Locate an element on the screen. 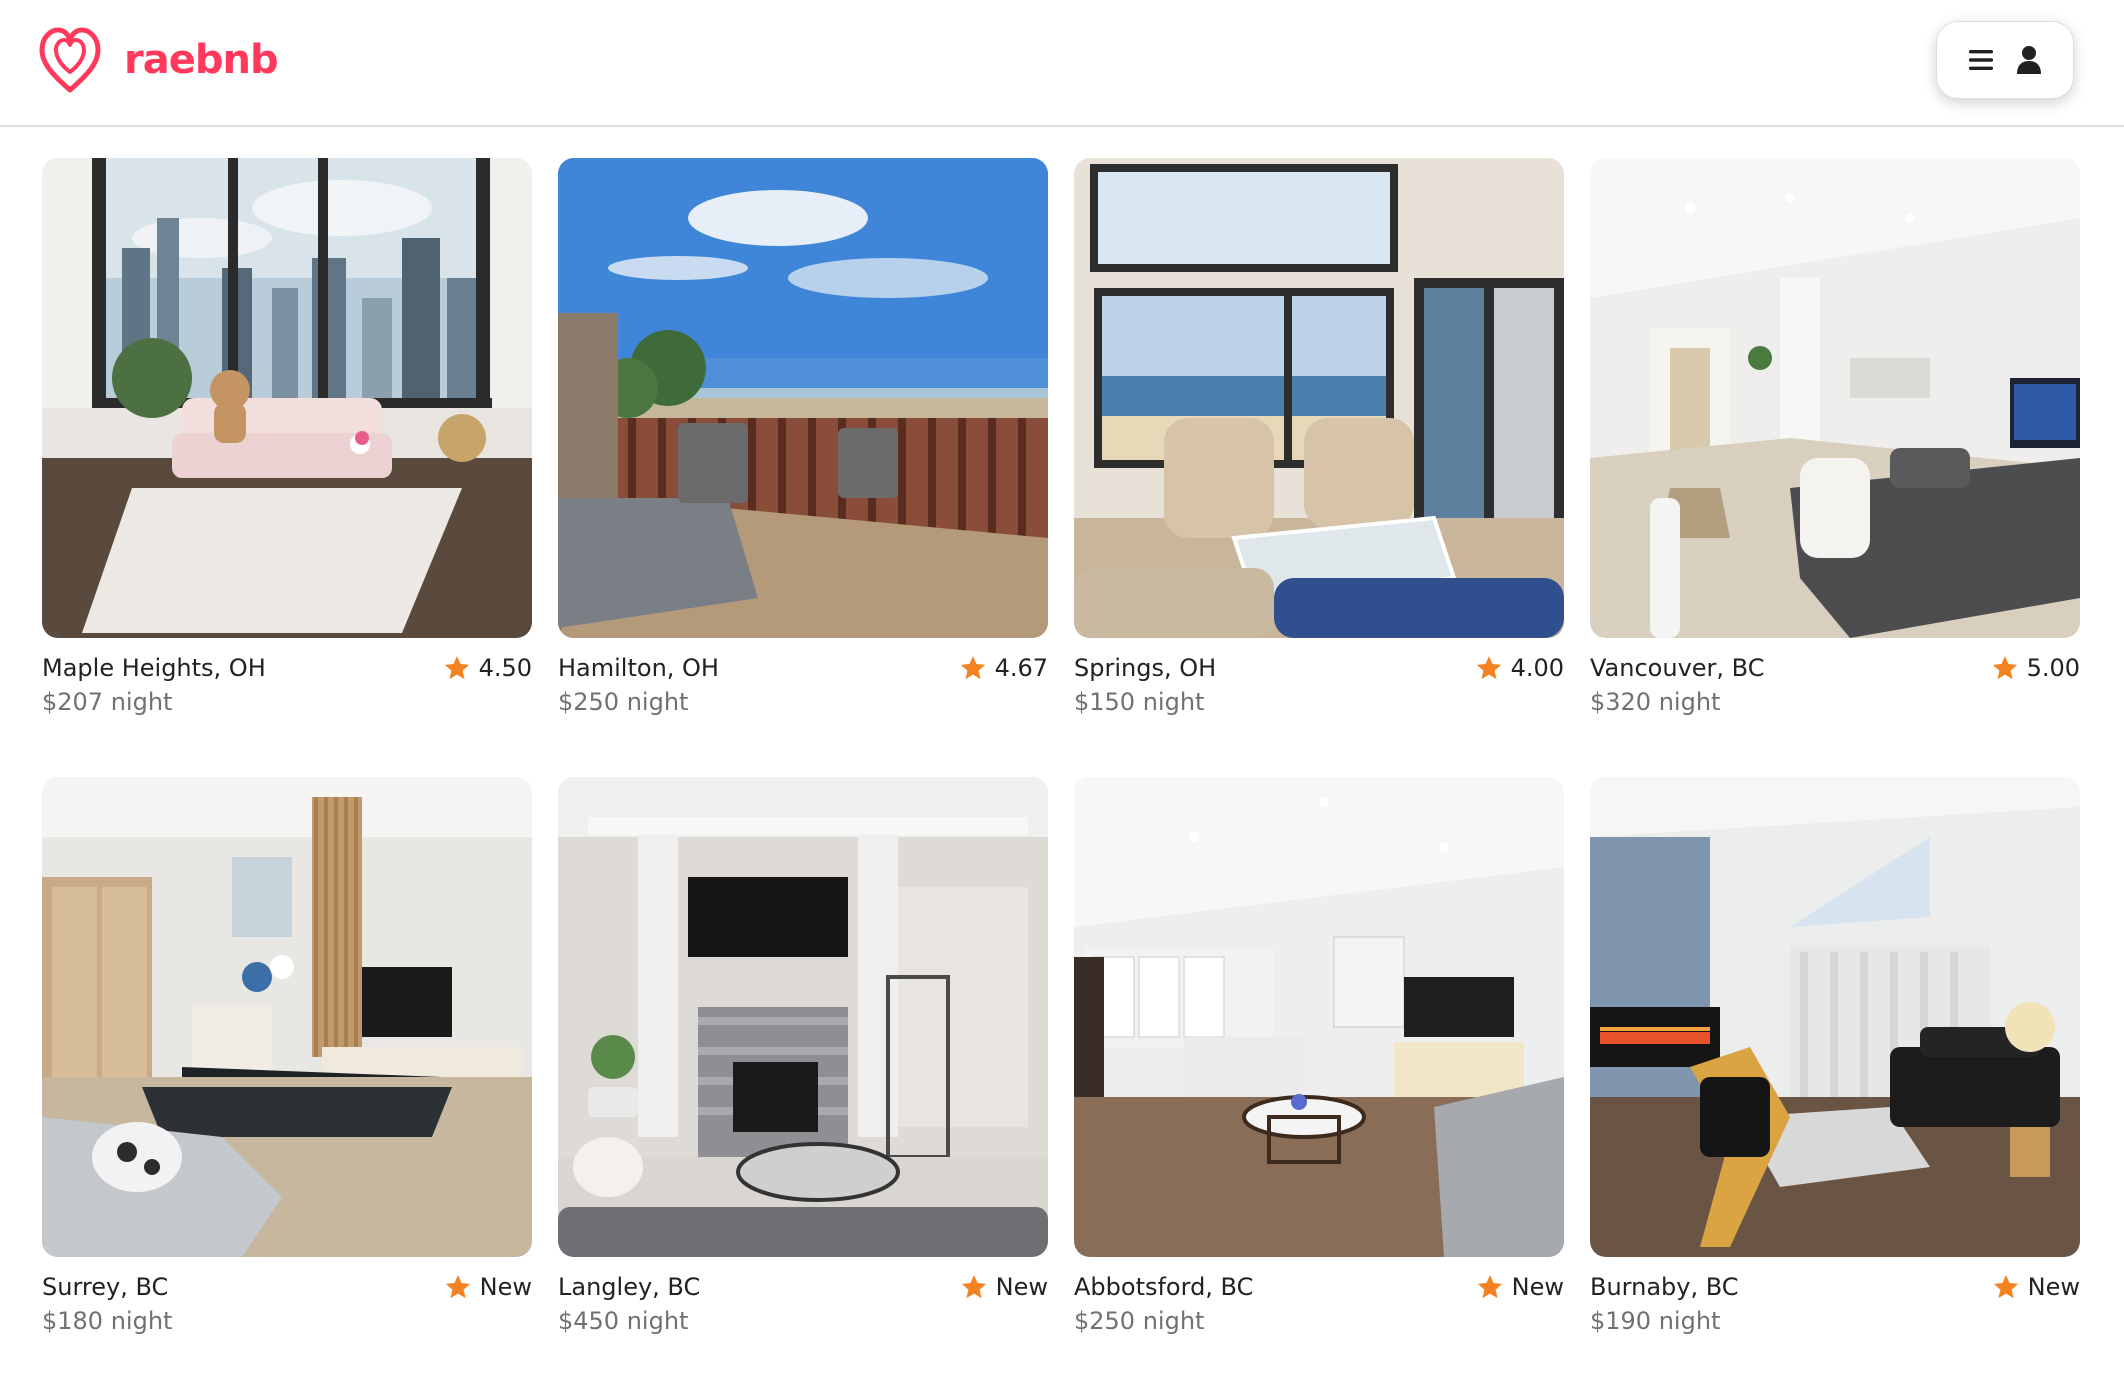  rating-value: 4.00 is located at coordinates (1537, 668).